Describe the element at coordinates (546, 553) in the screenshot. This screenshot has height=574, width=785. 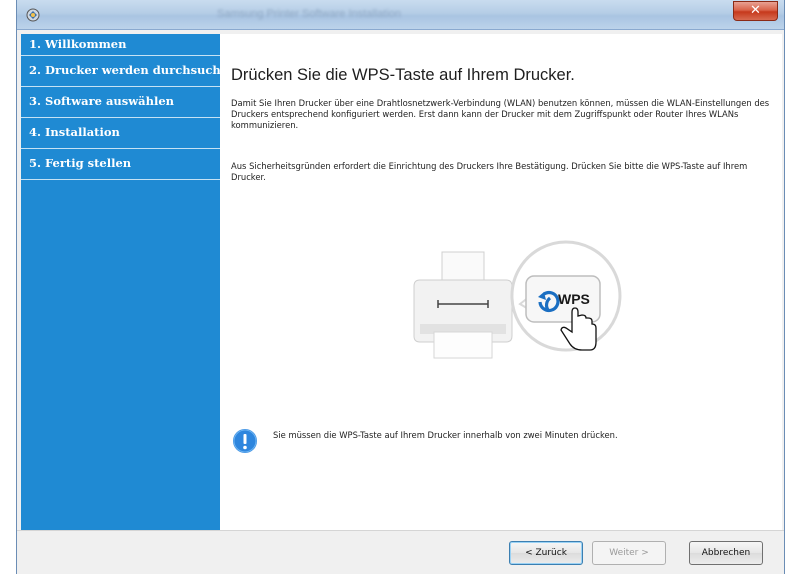
I see `back-button: < Zurück` at that location.